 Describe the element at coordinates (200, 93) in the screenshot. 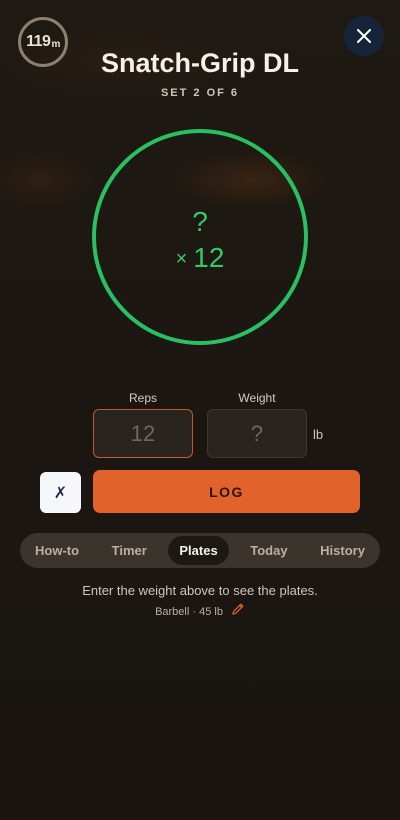

I see `set-counter: SET 2 OF 6` at that location.